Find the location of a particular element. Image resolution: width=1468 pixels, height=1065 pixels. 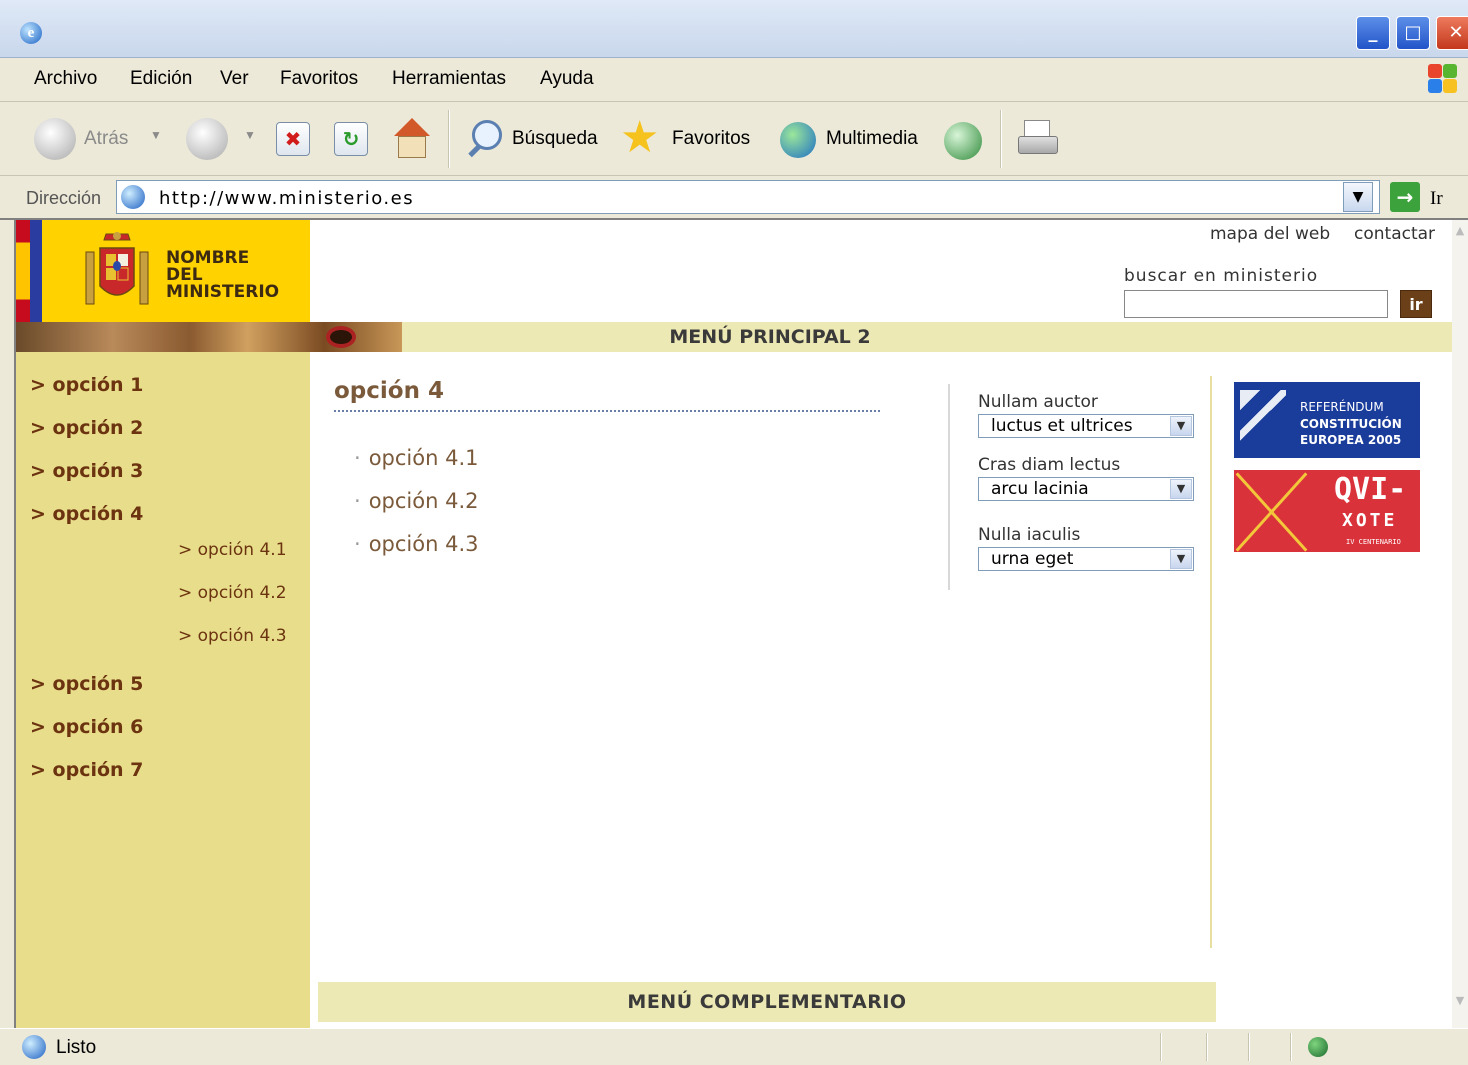

menu-herramientas: Herramientas is located at coordinates (449, 79).